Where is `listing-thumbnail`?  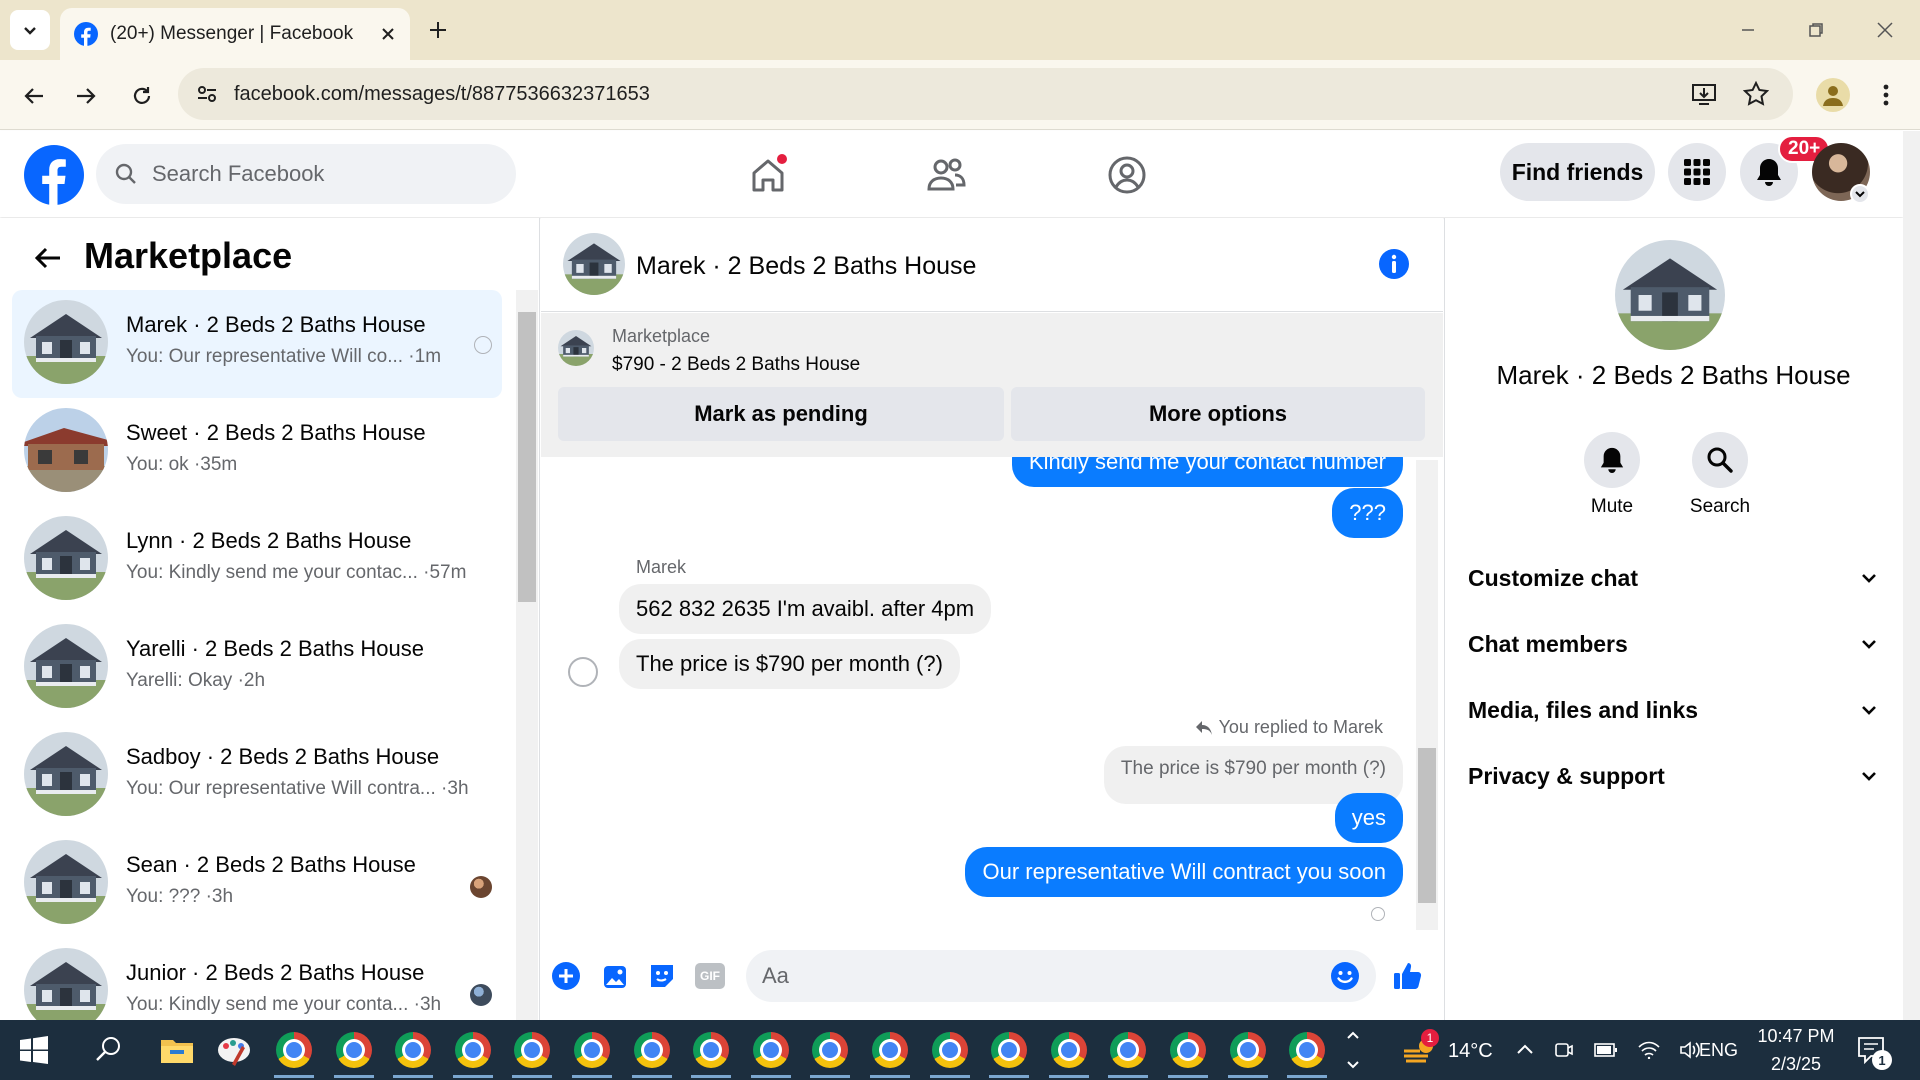 listing-thumbnail is located at coordinates (576, 348).